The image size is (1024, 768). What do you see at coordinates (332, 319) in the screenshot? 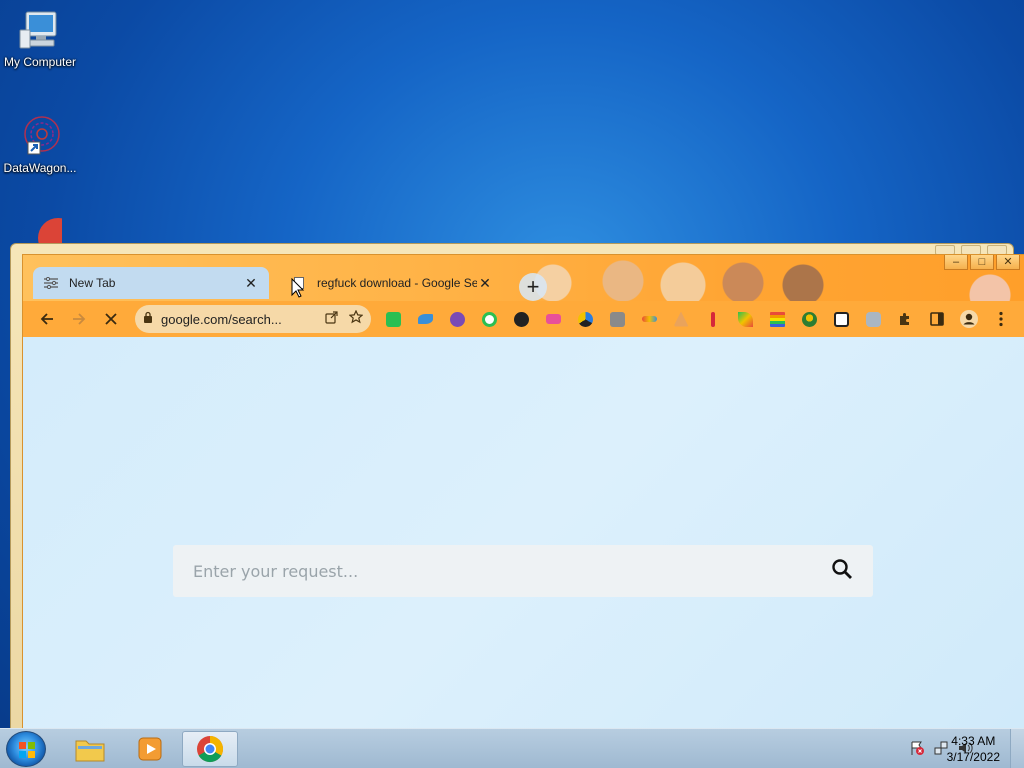
I see `share-icon` at bounding box center [332, 319].